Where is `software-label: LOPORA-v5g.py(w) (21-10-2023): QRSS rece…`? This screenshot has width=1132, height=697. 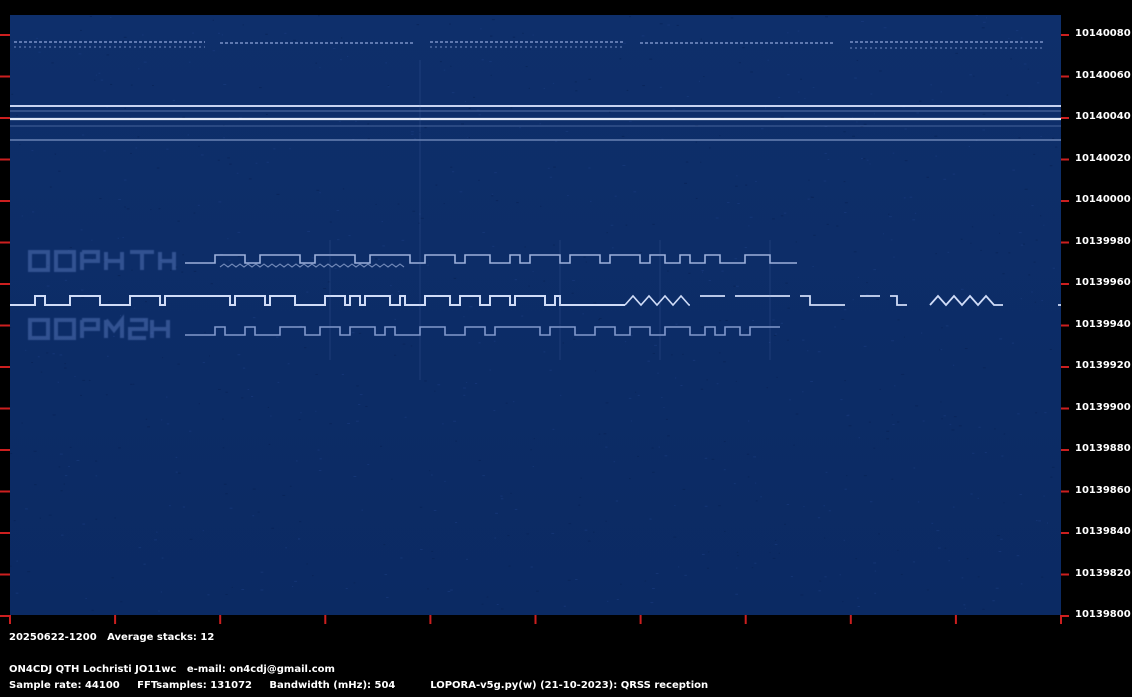
software-label: LOPORA-v5g.py(w) (21-10-2023): QRSS rece… is located at coordinates (569, 685).